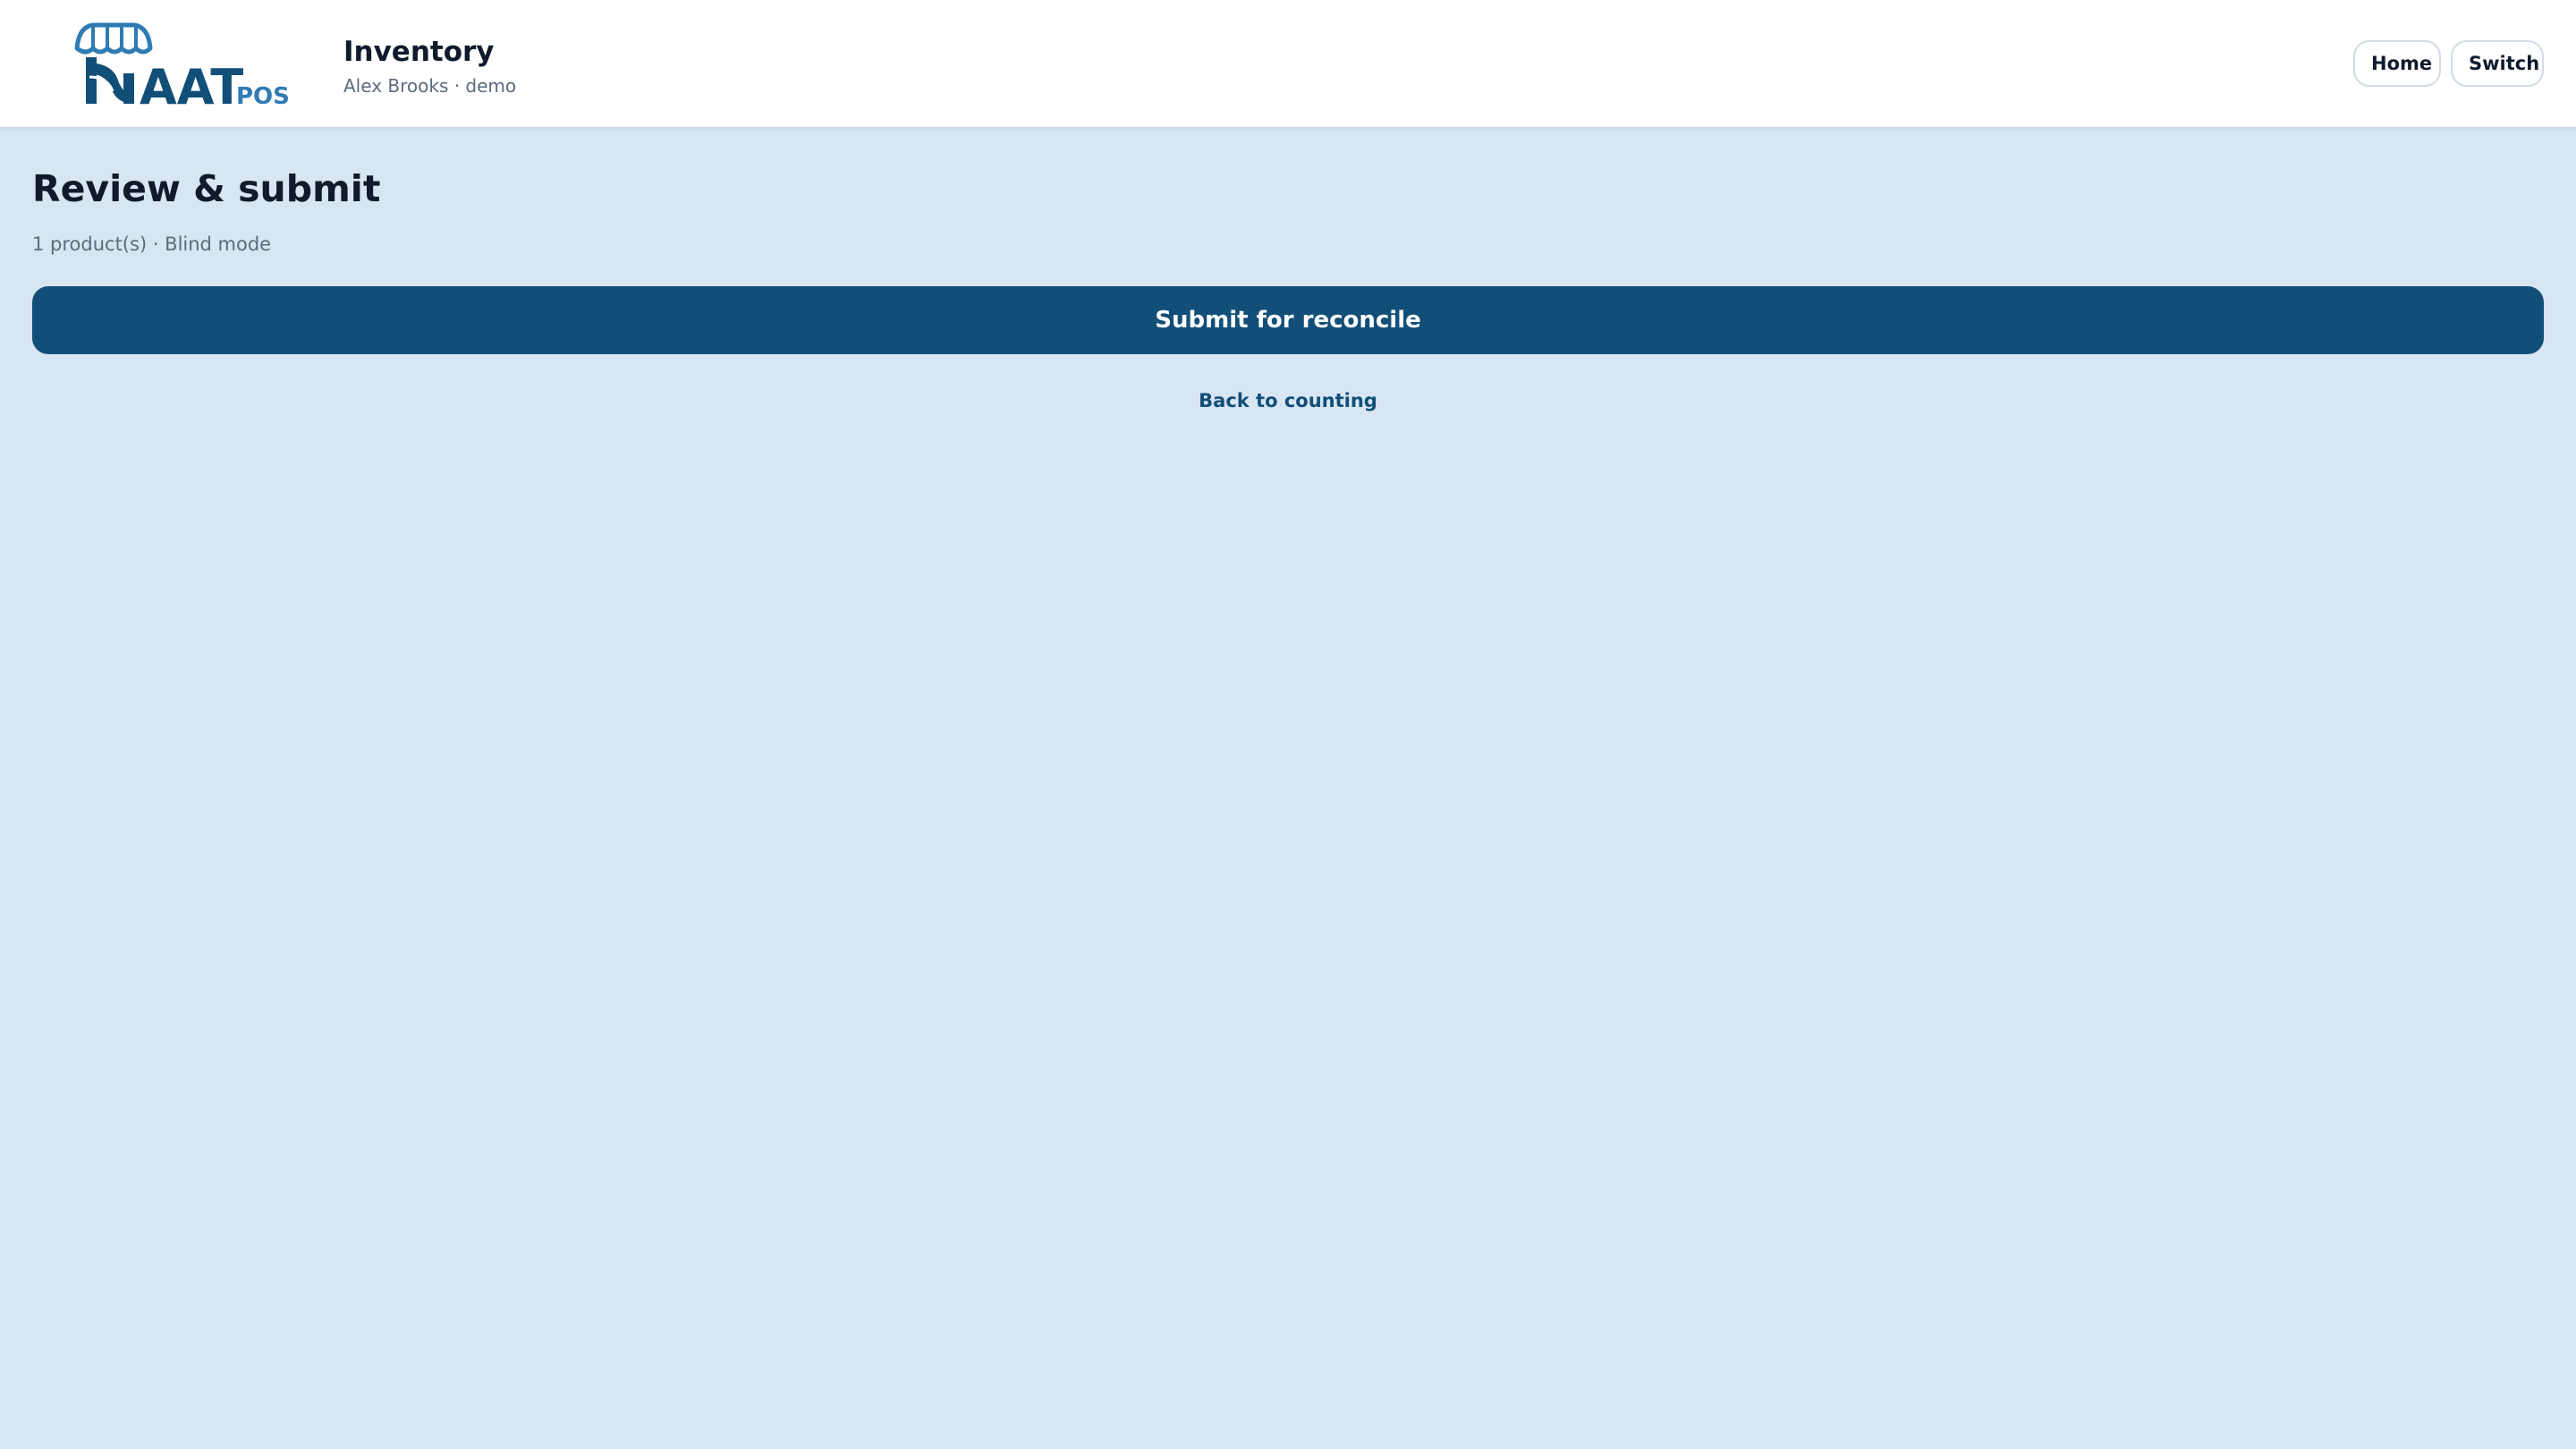 The width and height of the screenshot is (2576, 1449). What do you see at coordinates (263, 96) in the screenshot?
I see `svg-text: POS` at bounding box center [263, 96].